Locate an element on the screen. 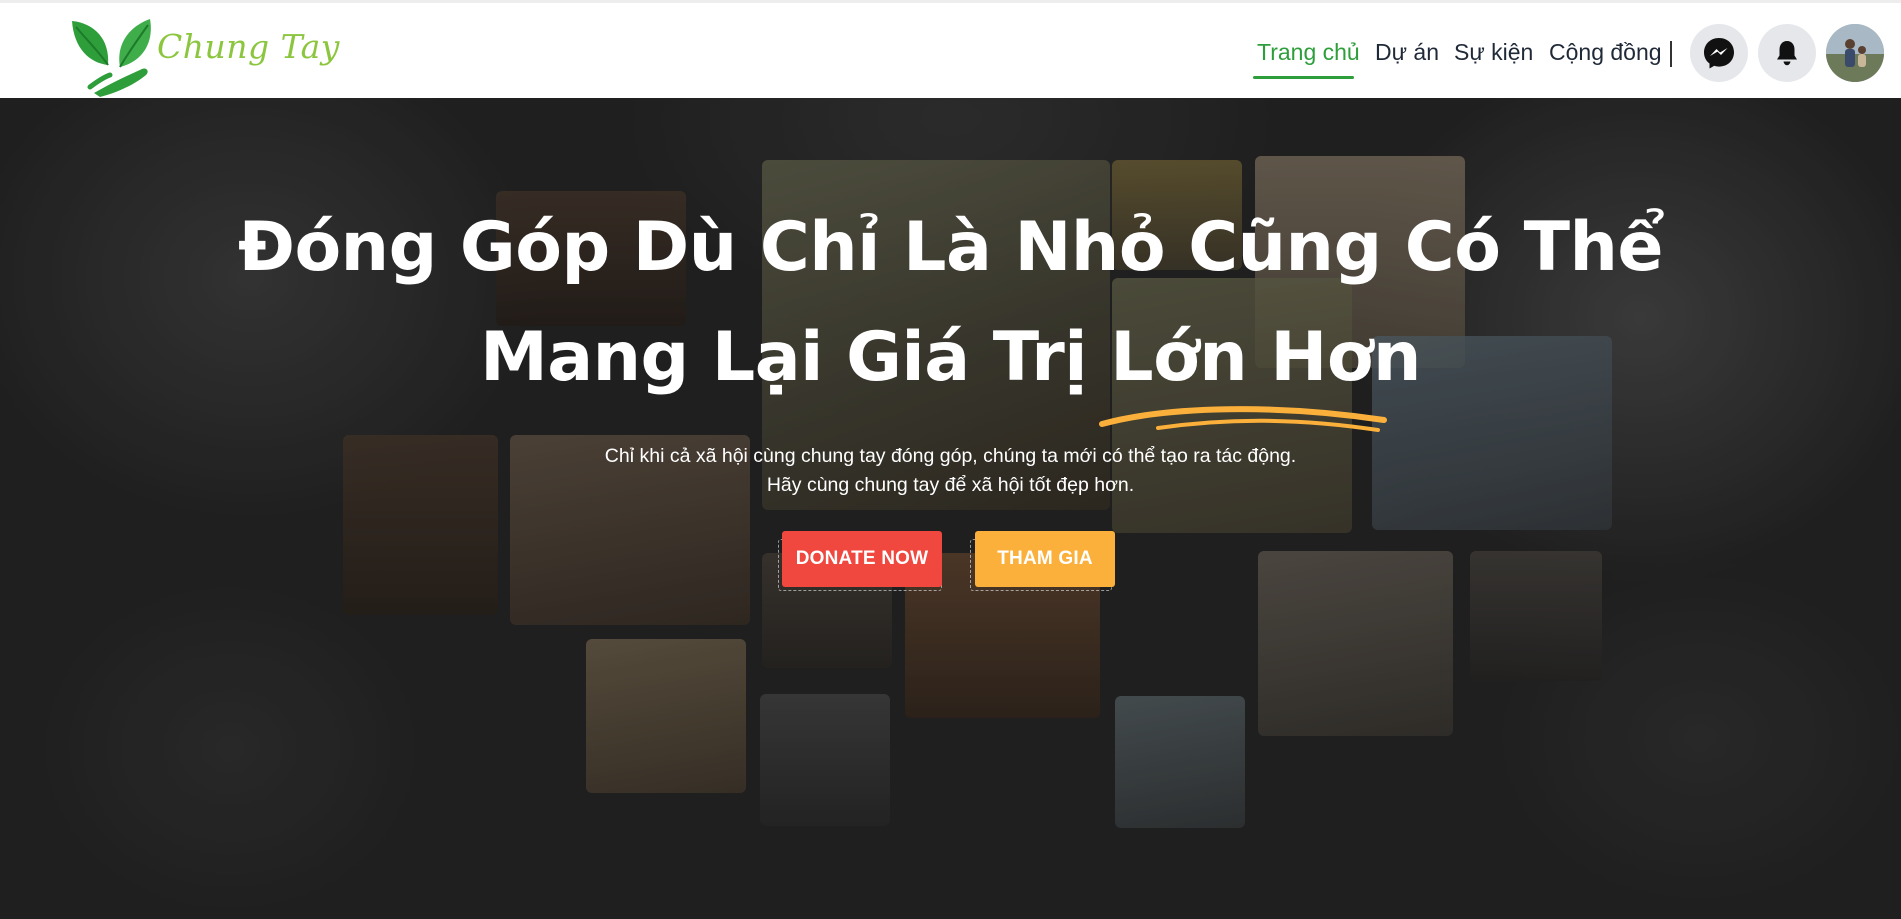 The width and height of the screenshot is (1901, 919). headline-underline-decoration is located at coordinates (1243, 419).